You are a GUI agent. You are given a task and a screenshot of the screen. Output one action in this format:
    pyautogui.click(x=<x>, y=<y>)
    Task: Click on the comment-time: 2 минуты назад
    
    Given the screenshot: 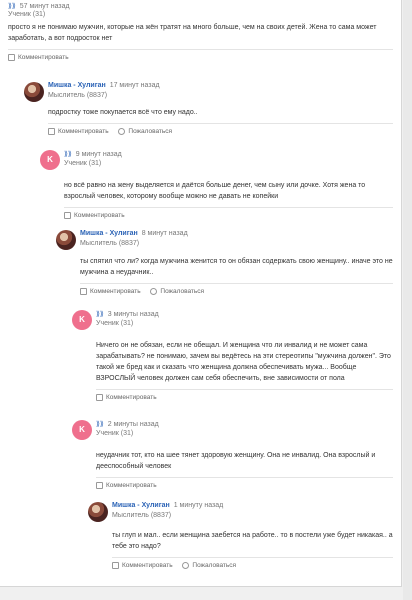 What is the action you would take?
    pyautogui.click(x=133, y=424)
    